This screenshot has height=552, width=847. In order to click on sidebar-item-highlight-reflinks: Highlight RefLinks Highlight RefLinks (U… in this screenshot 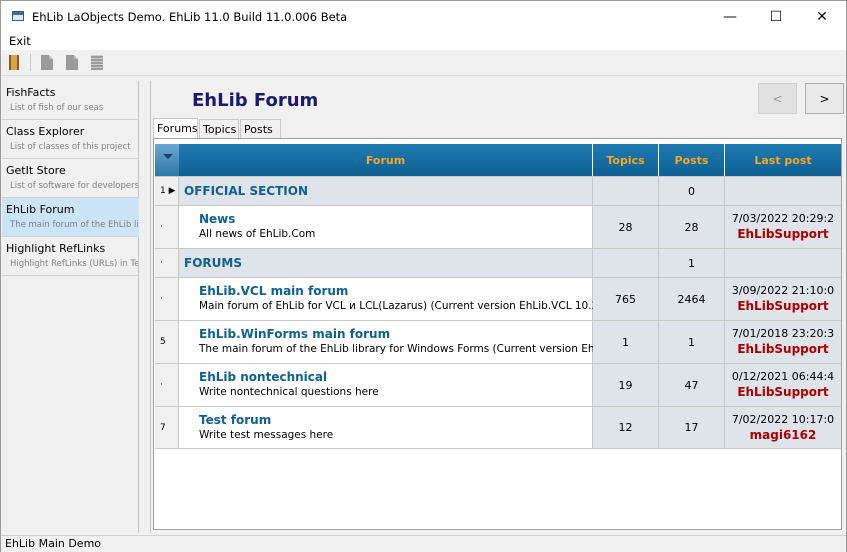, I will do `click(70, 256)`.